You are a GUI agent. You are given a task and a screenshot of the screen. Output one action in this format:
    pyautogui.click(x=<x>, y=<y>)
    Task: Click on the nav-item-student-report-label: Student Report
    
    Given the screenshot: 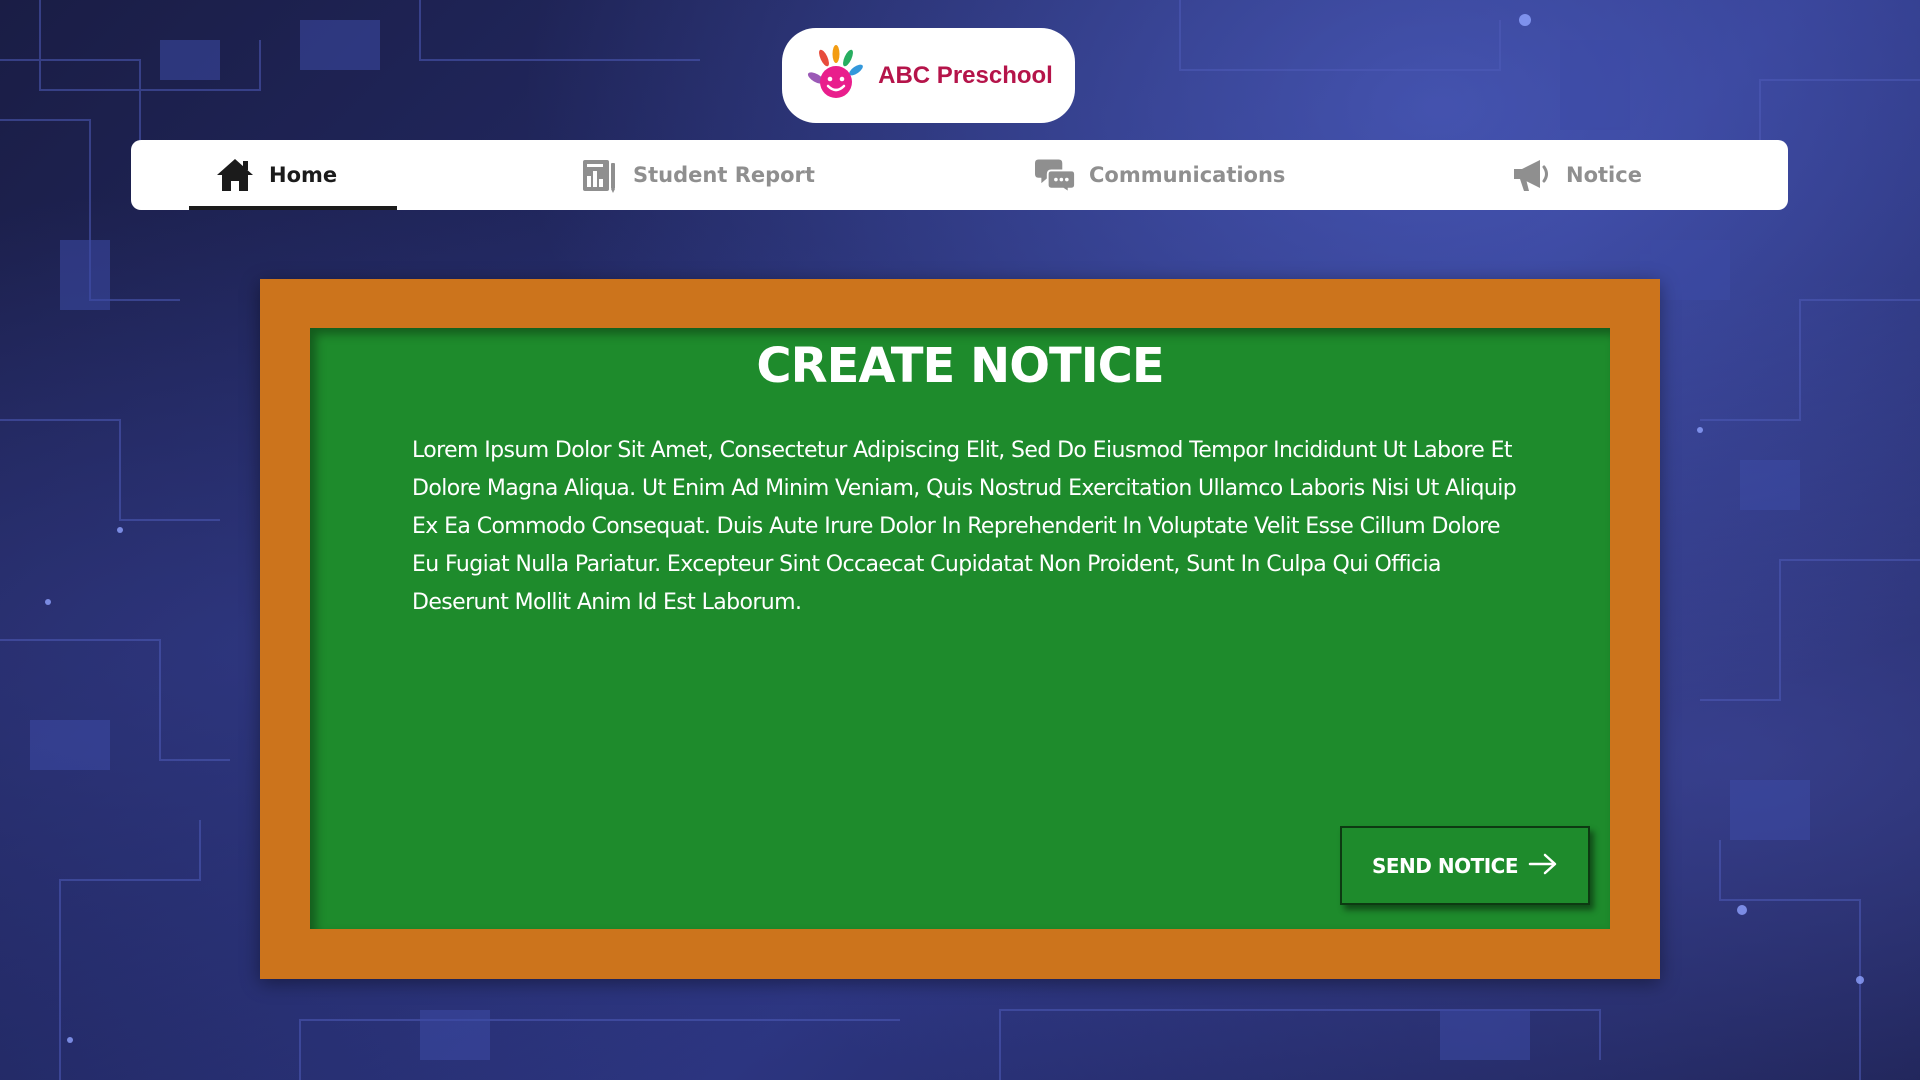 What is the action you would take?
    pyautogui.click(x=724, y=175)
    